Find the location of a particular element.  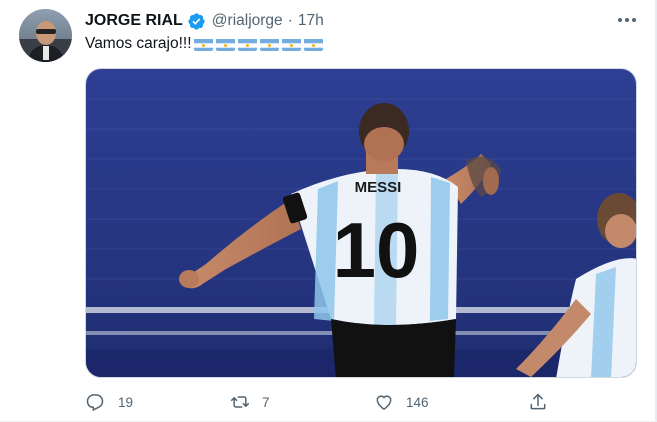

jersey-number: 10 is located at coordinates (376, 250).